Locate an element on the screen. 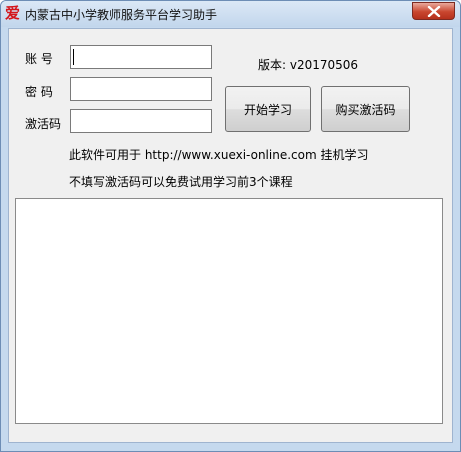 The height and width of the screenshot is (452, 461). start-study-button: 开始学习 is located at coordinates (268, 109).